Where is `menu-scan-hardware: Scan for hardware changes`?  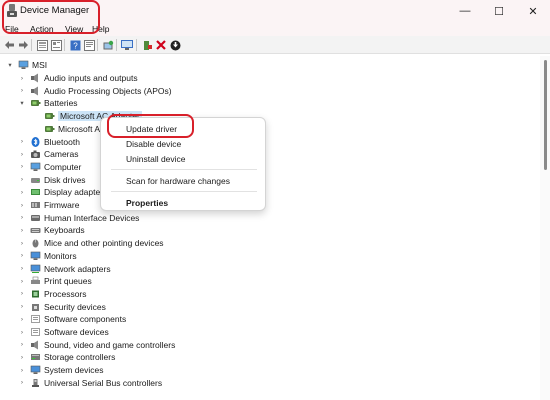 menu-scan-hardware: Scan for hardware changes is located at coordinates (178, 181).